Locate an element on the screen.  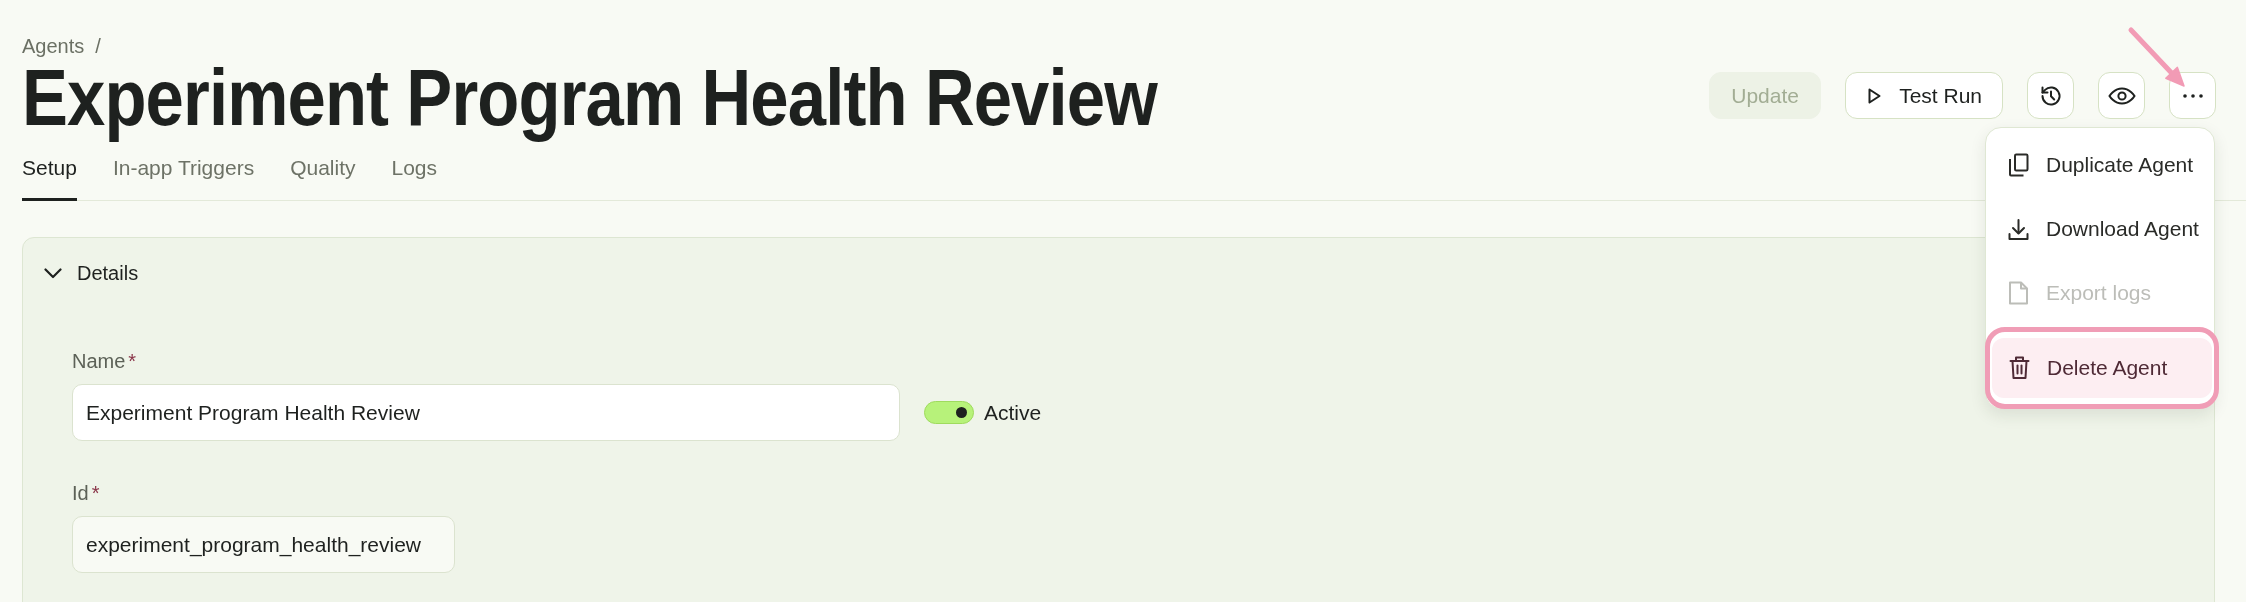
toggle-label: Active is located at coordinates (1013, 412).